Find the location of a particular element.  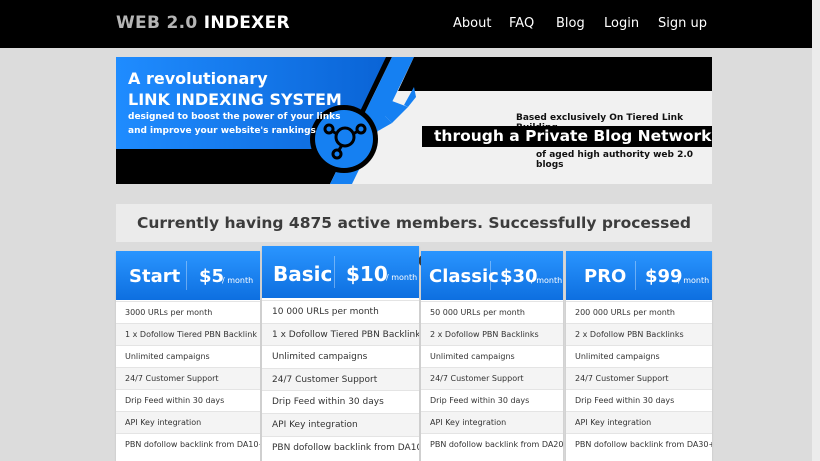

page-scrollbar is located at coordinates (816, 230).